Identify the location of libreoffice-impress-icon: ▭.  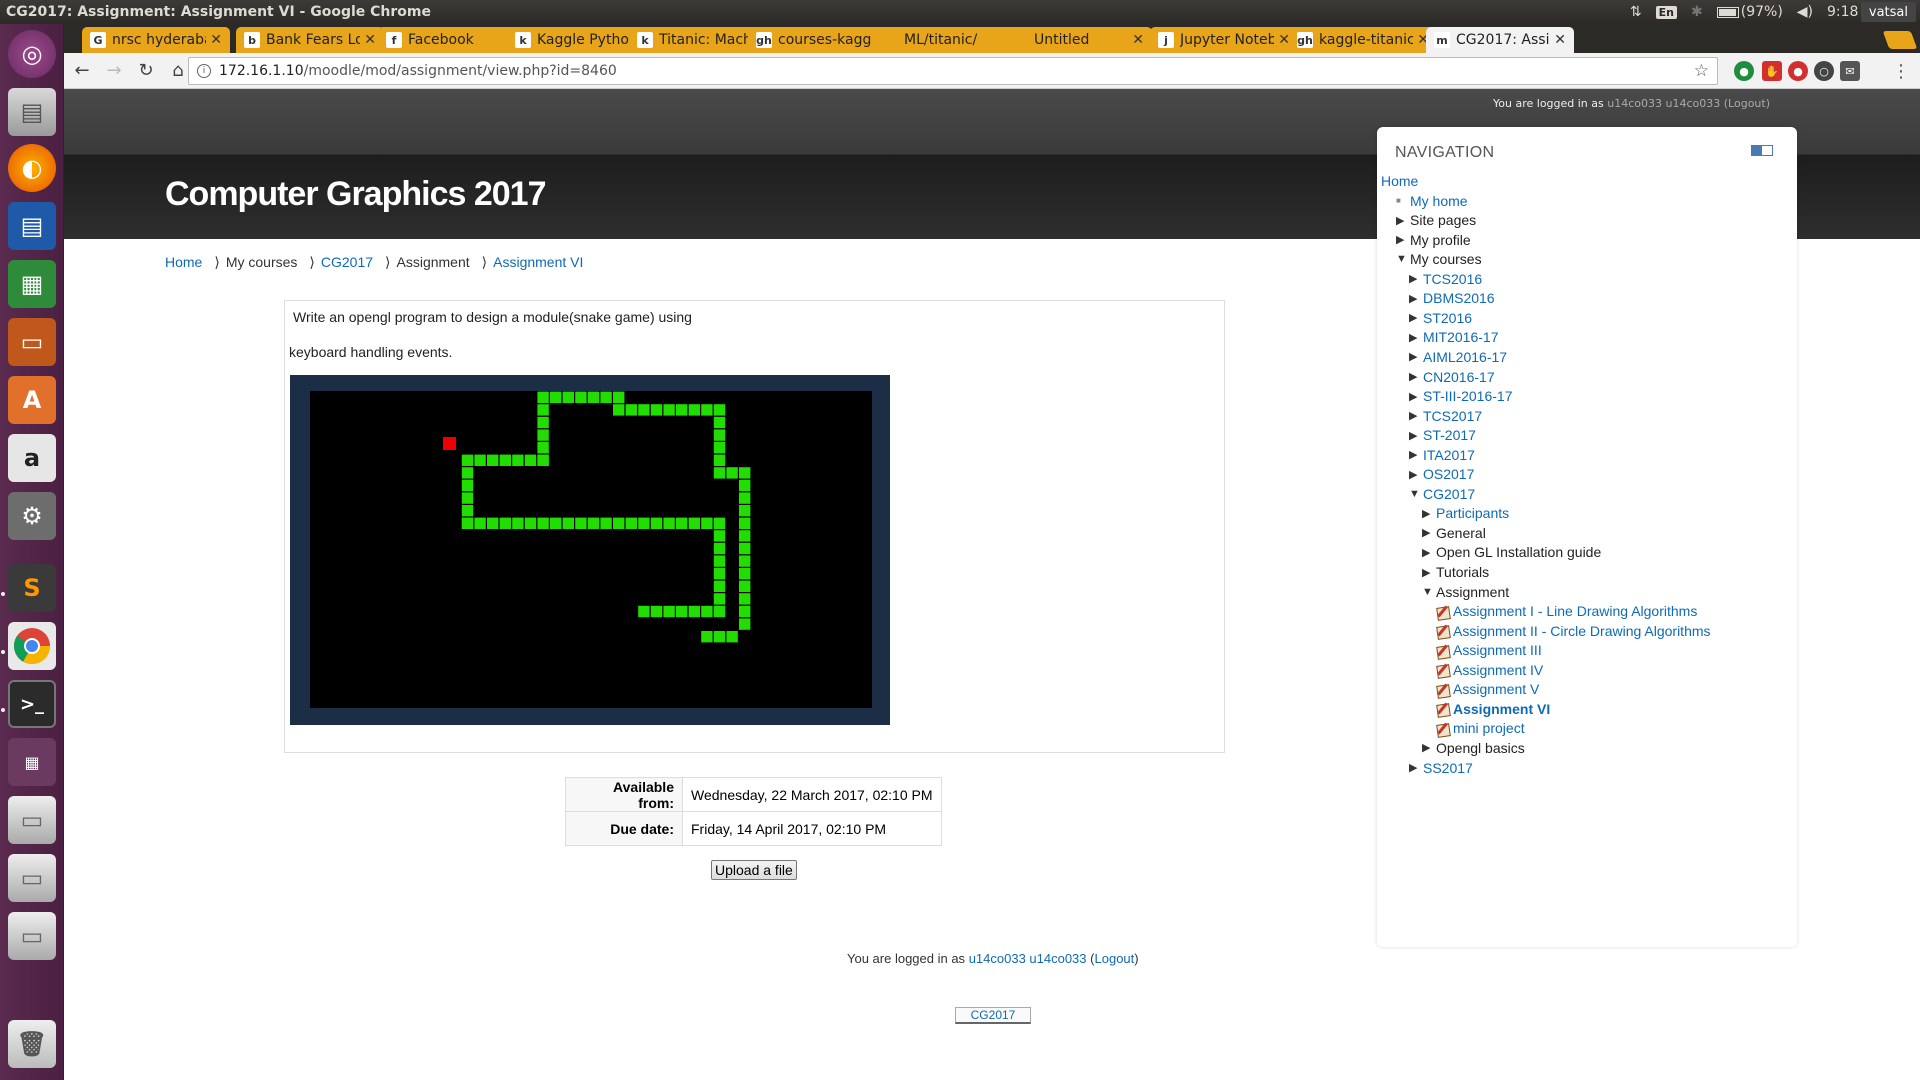
(32, 342).